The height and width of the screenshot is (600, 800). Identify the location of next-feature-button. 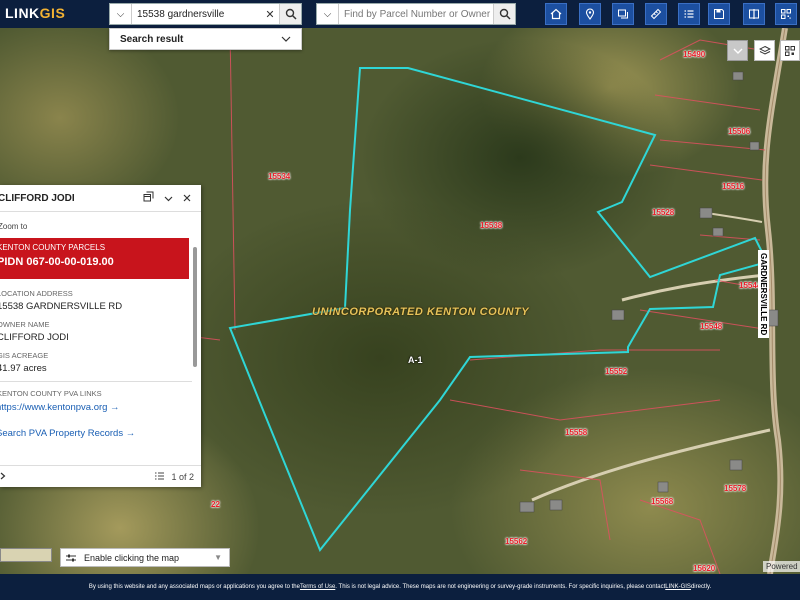
(3, 477).